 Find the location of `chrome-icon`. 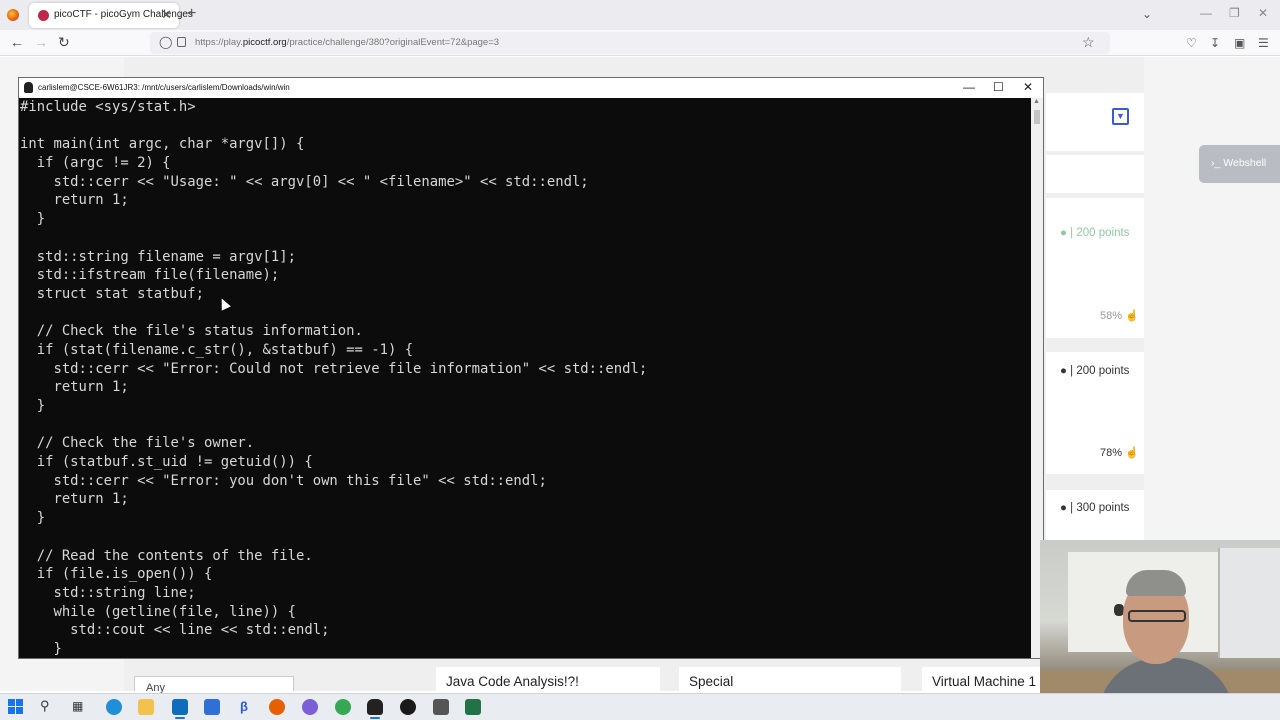

chrome-icon is located at coordinates (343, 707).